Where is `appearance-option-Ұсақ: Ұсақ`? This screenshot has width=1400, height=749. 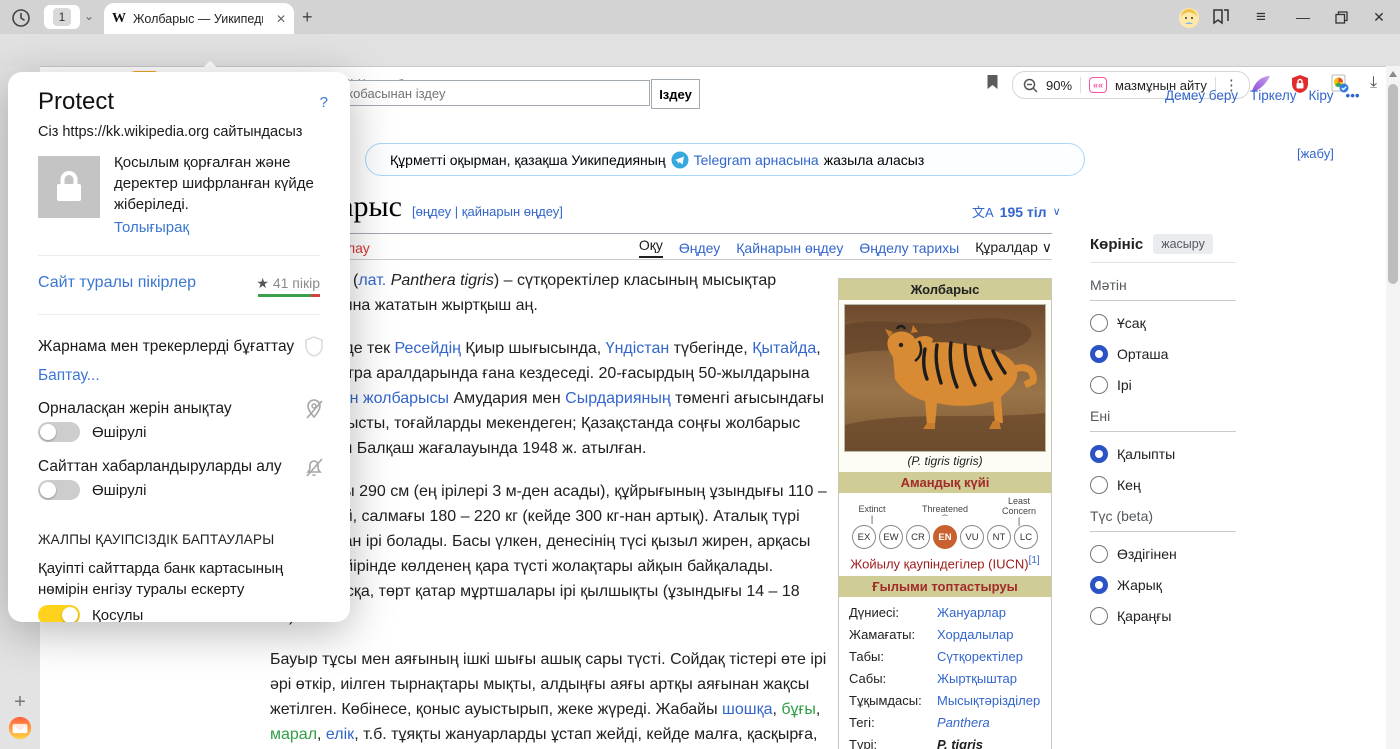
appearance-option-Ұсақ: Ұсақ is located at coordinates (1163, 323).